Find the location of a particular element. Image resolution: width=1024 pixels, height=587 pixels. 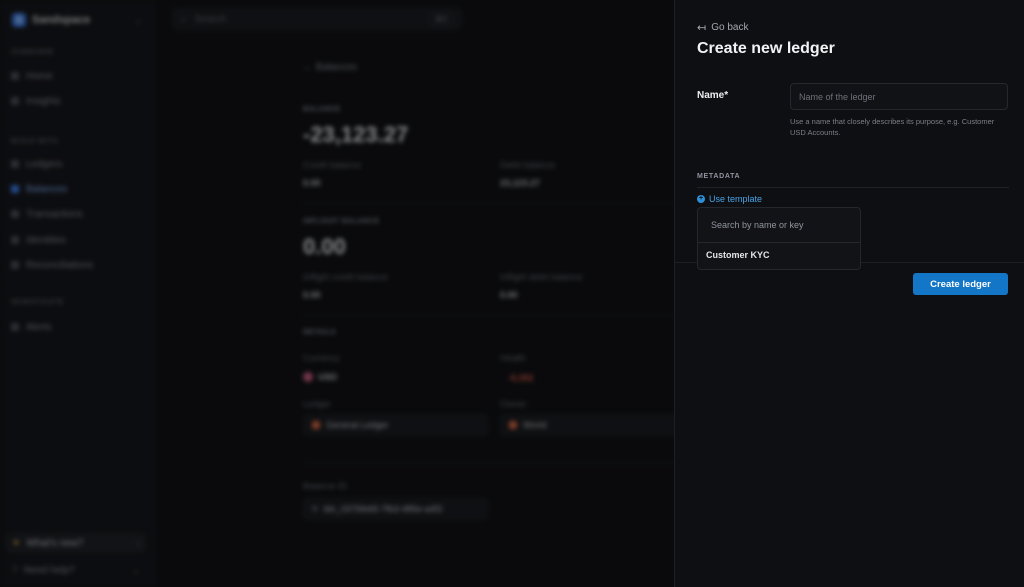

use-template-button: + Use template is located at coordinates (729, 199).